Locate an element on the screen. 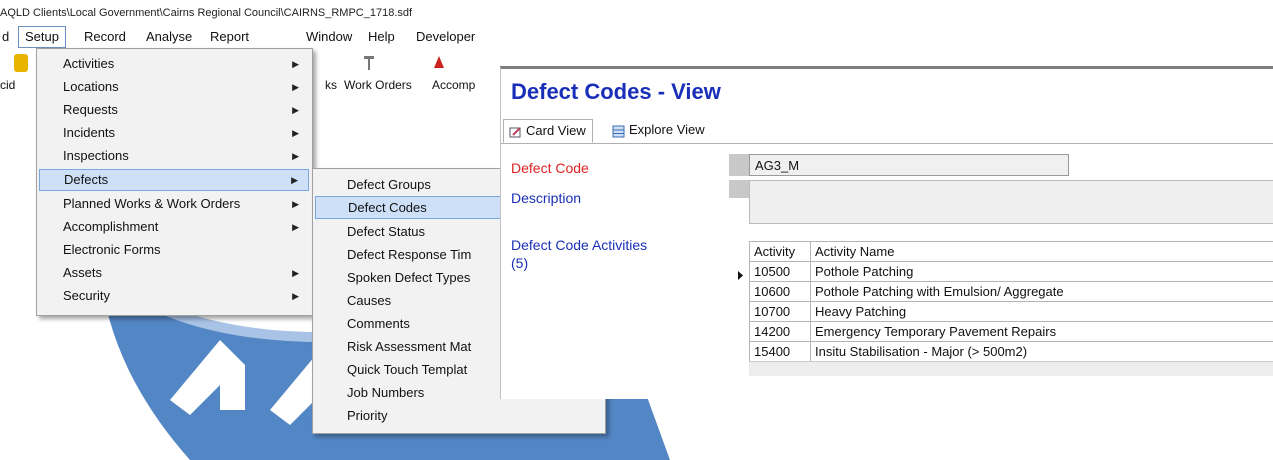 This screenshot has height=460, width=1273. column-header-activity: Activity is located at coordinates (780, 252).